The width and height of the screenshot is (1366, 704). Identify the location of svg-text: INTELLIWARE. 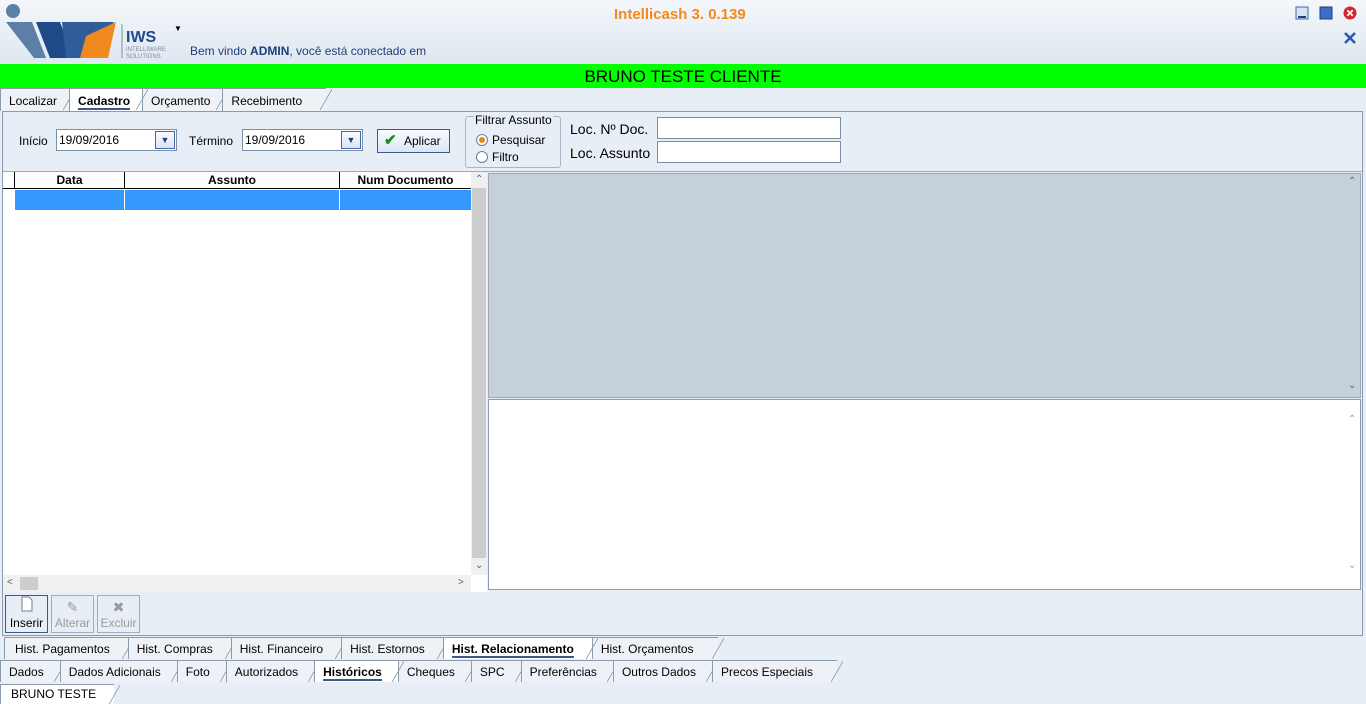
(146, 50).